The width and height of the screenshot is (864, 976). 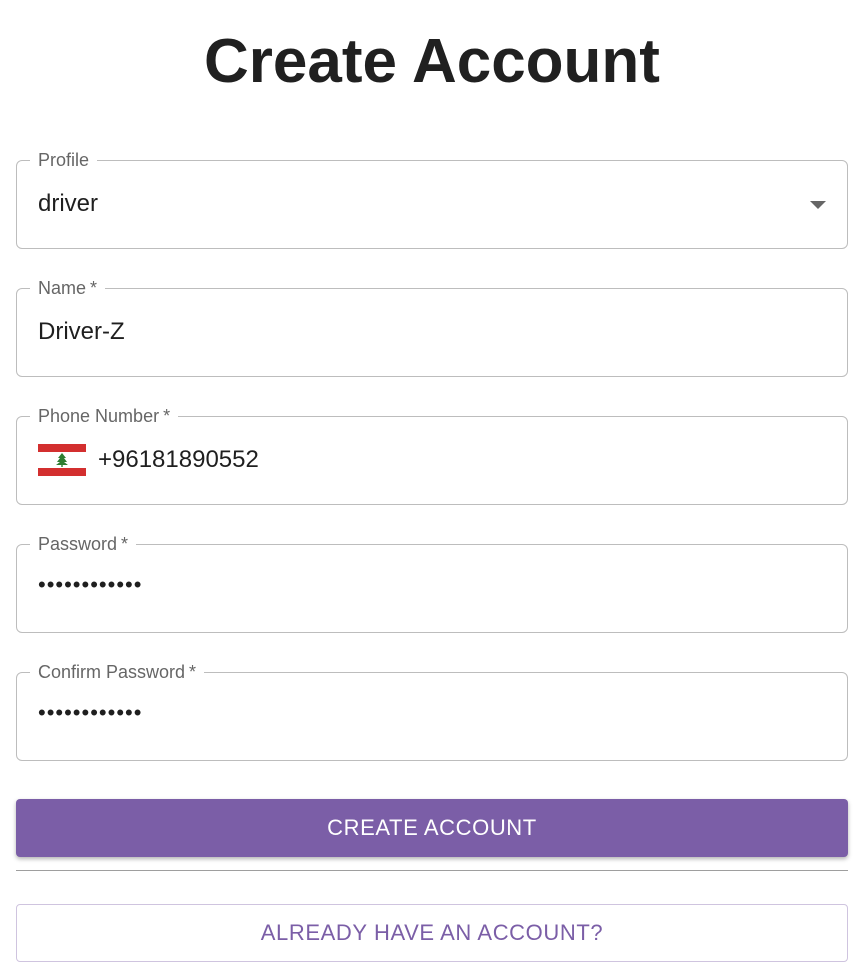 What do you see at coordinates (432, 332) in the screenshot?
I see `name-field-outline` at bounding box center [432, 332].